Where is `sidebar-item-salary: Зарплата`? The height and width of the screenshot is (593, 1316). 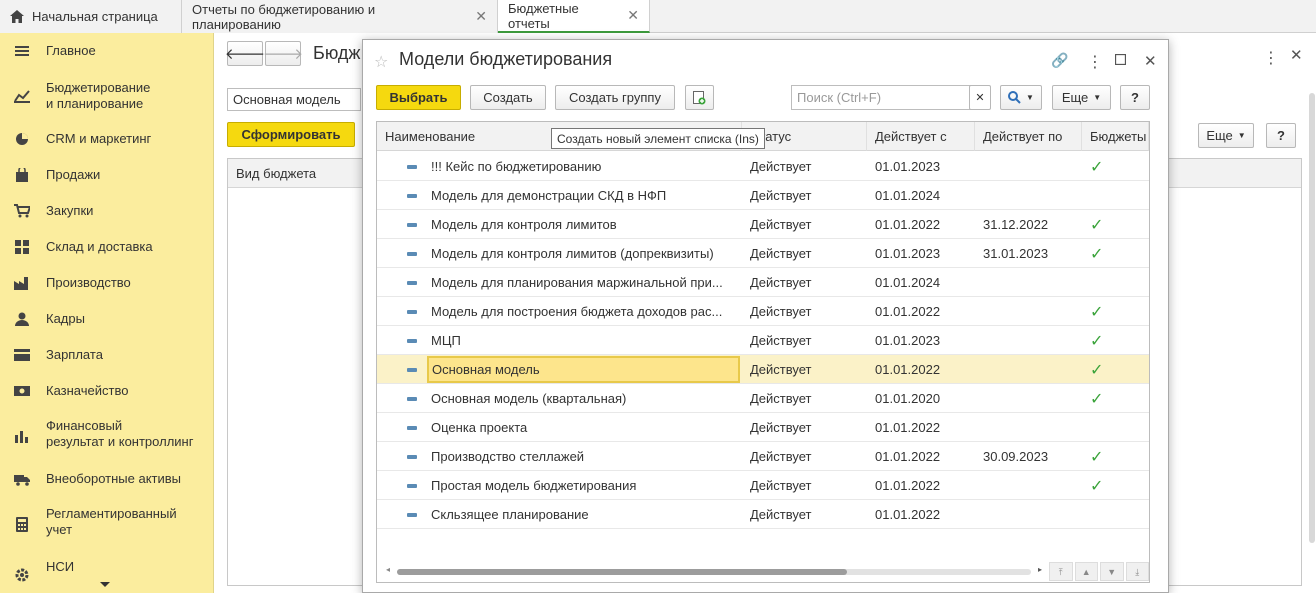
sidebar-item-salary: Зарплата is located at coordinates (107, 355).